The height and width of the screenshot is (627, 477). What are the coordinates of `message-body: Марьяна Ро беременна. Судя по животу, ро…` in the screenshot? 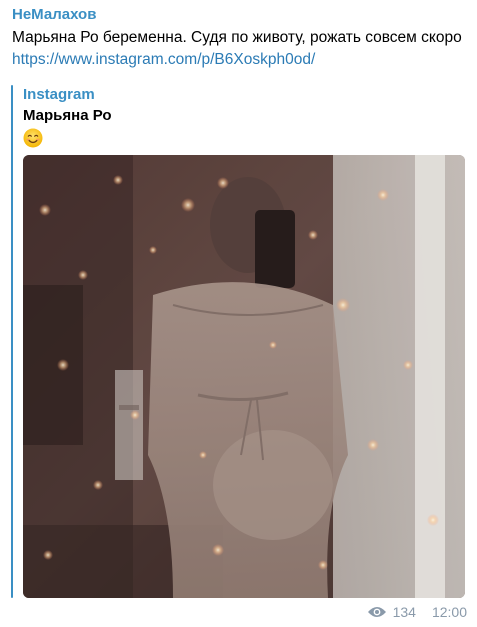 It's located at (237, 37).